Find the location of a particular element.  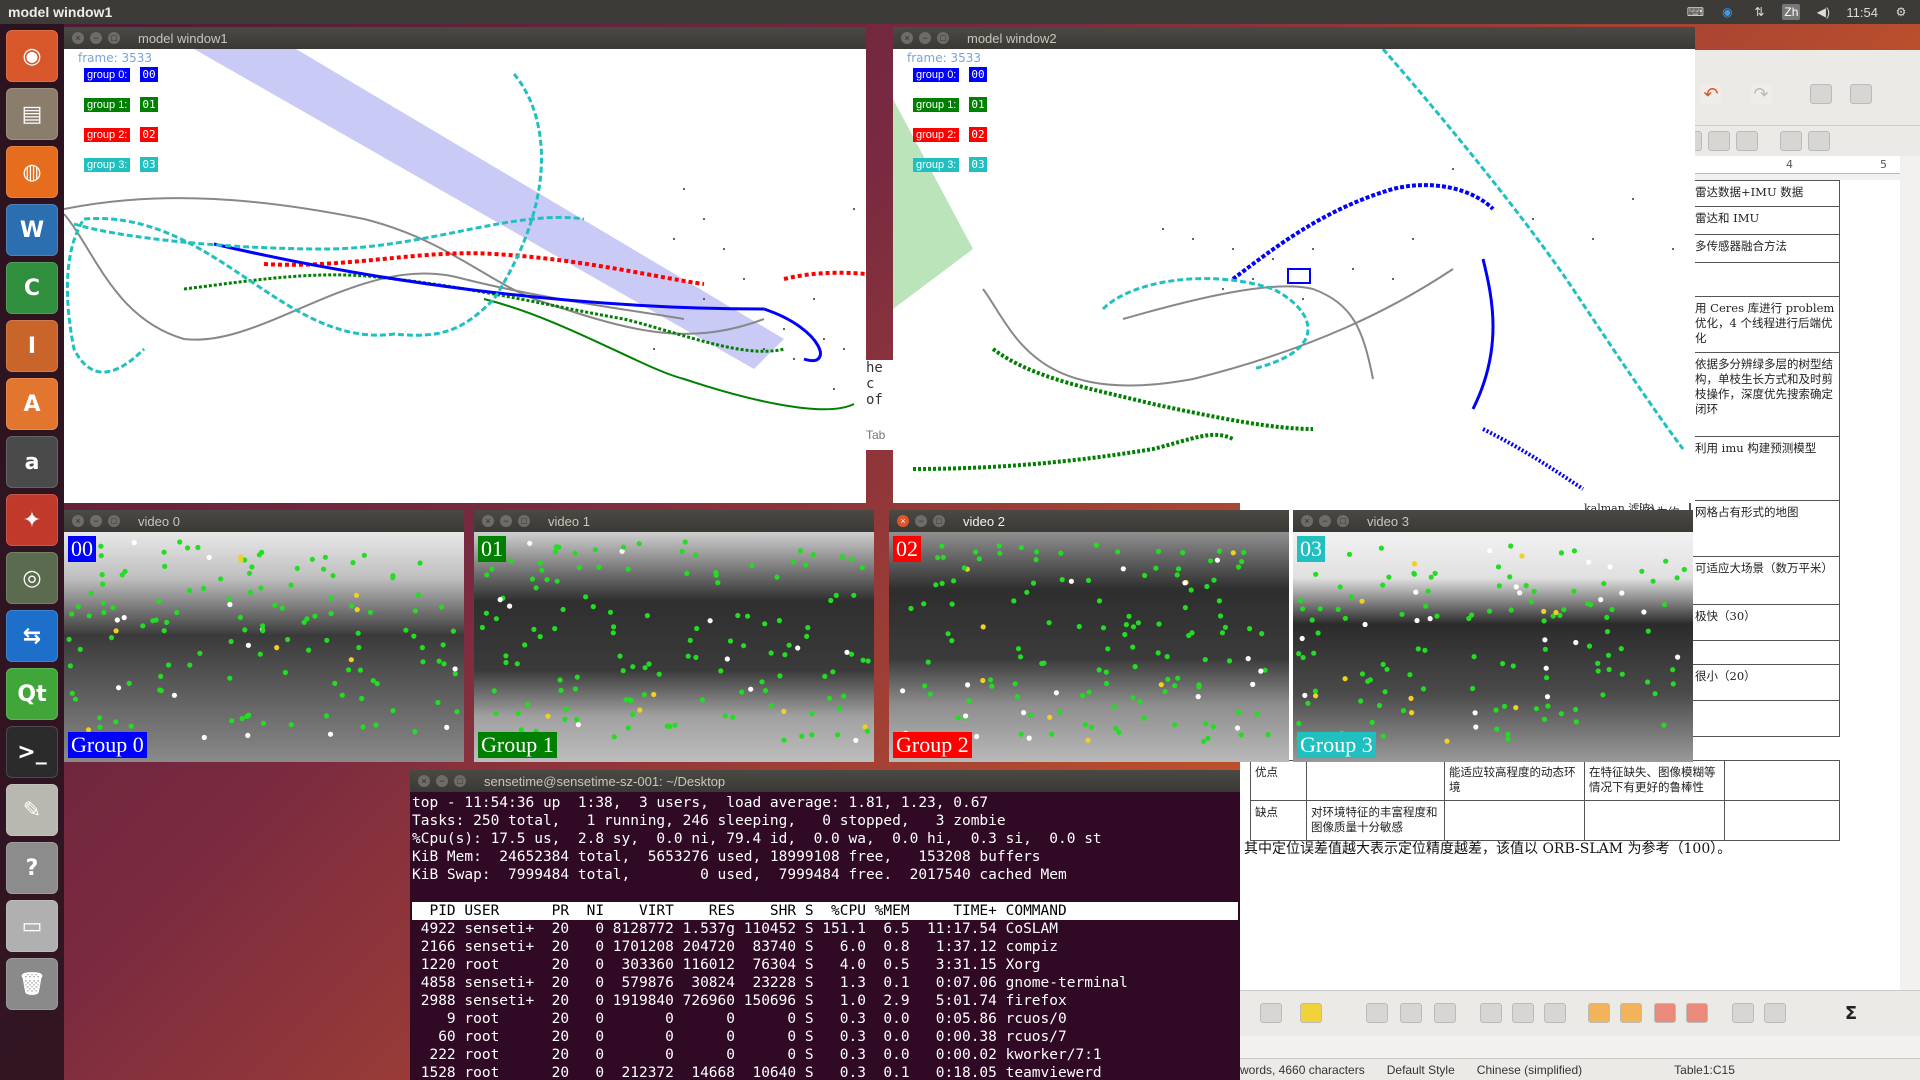

delete-col-icon is located at coordinates (1697, 1013).